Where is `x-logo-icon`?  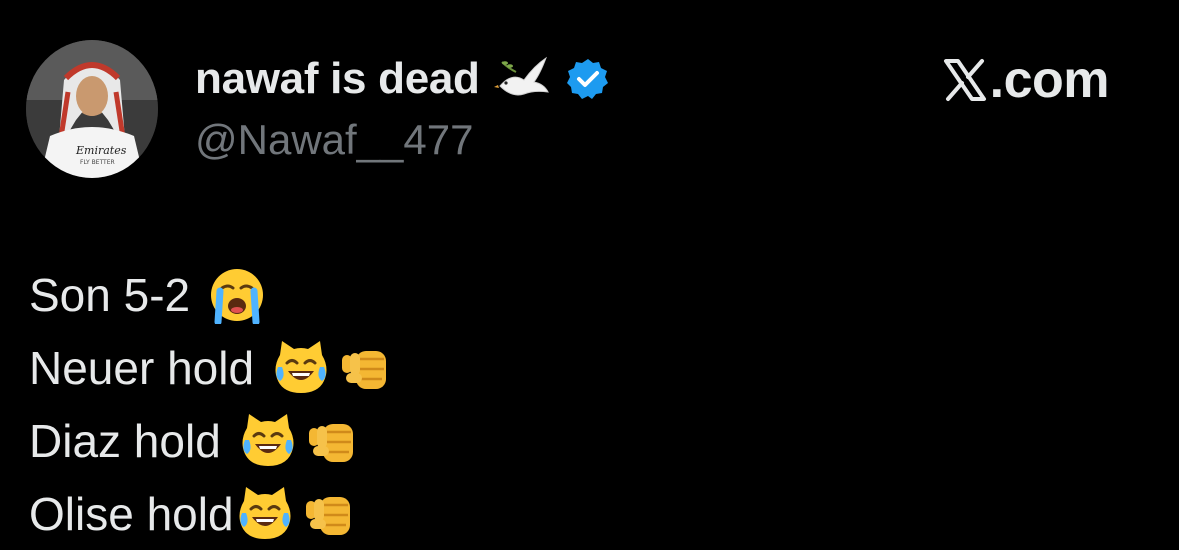 x-logo-icon is located at coordinates (964, 80).